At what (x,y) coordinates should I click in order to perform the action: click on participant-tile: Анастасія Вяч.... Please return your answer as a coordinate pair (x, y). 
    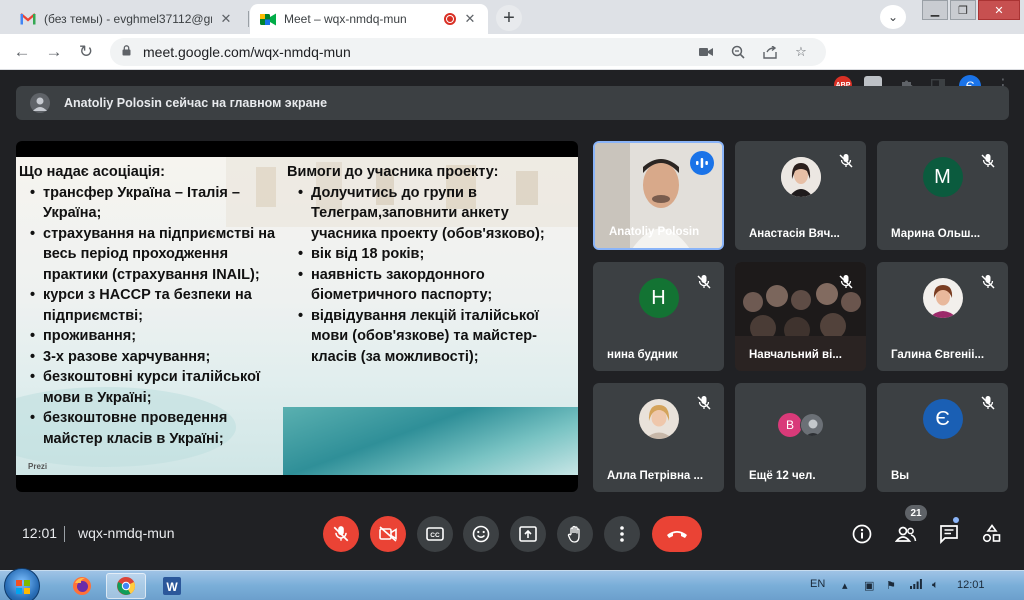
    Looking at the image, I should click on (800, 195).